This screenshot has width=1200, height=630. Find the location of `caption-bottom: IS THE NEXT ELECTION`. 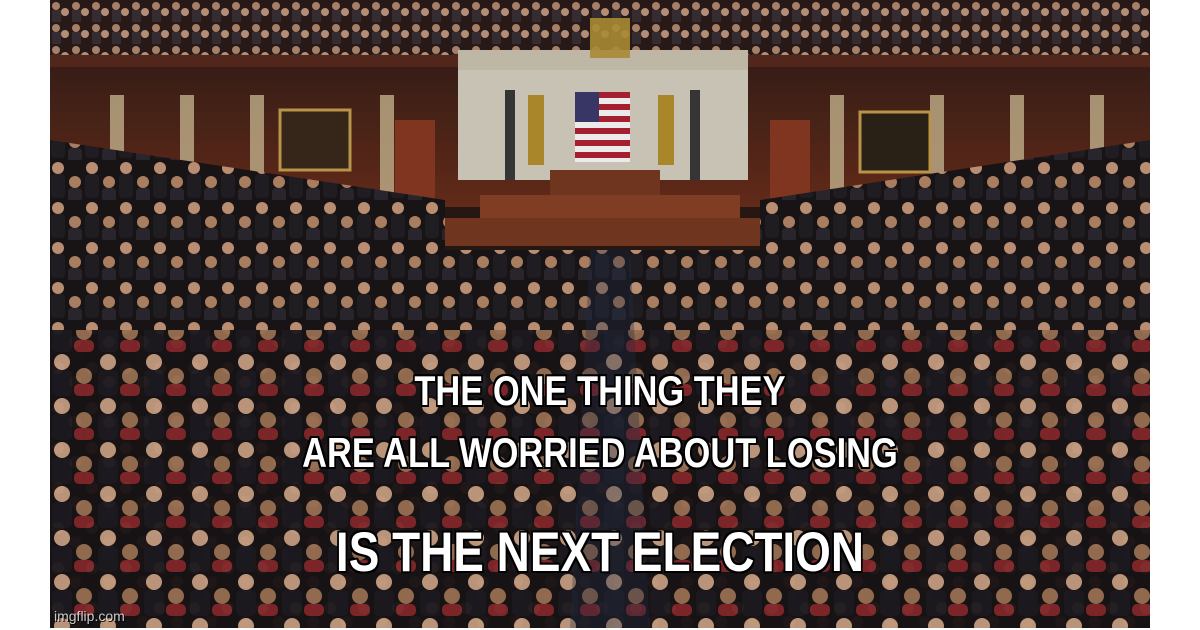

caption-bottom: IS THE NEXT ELECTION is located at coordinates (600, 551).